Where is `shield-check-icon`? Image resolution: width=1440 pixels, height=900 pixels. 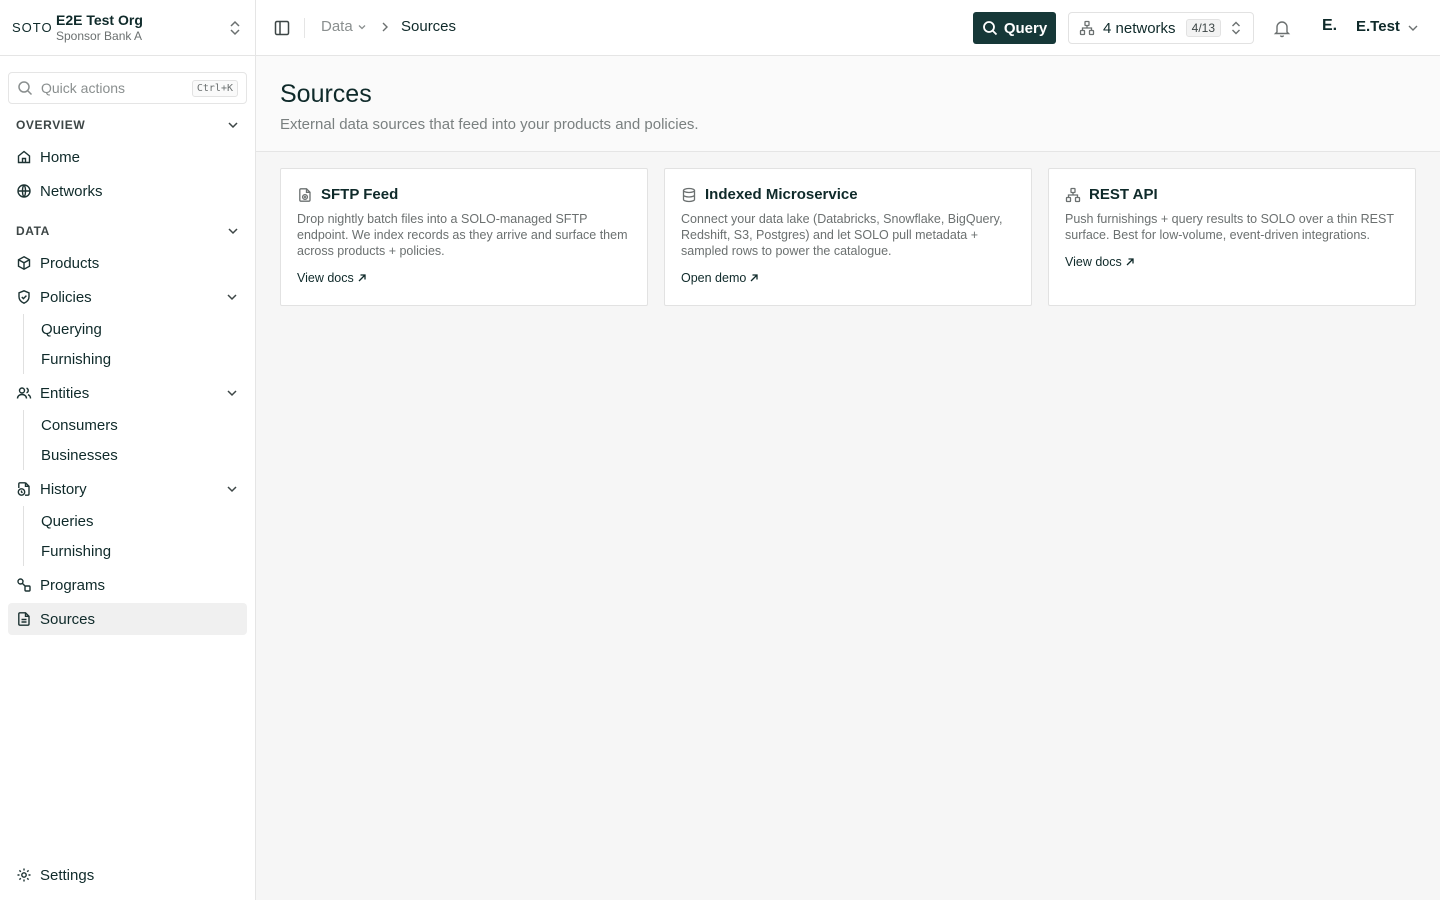
shield-check-icon is located at coordinates (24, 297).